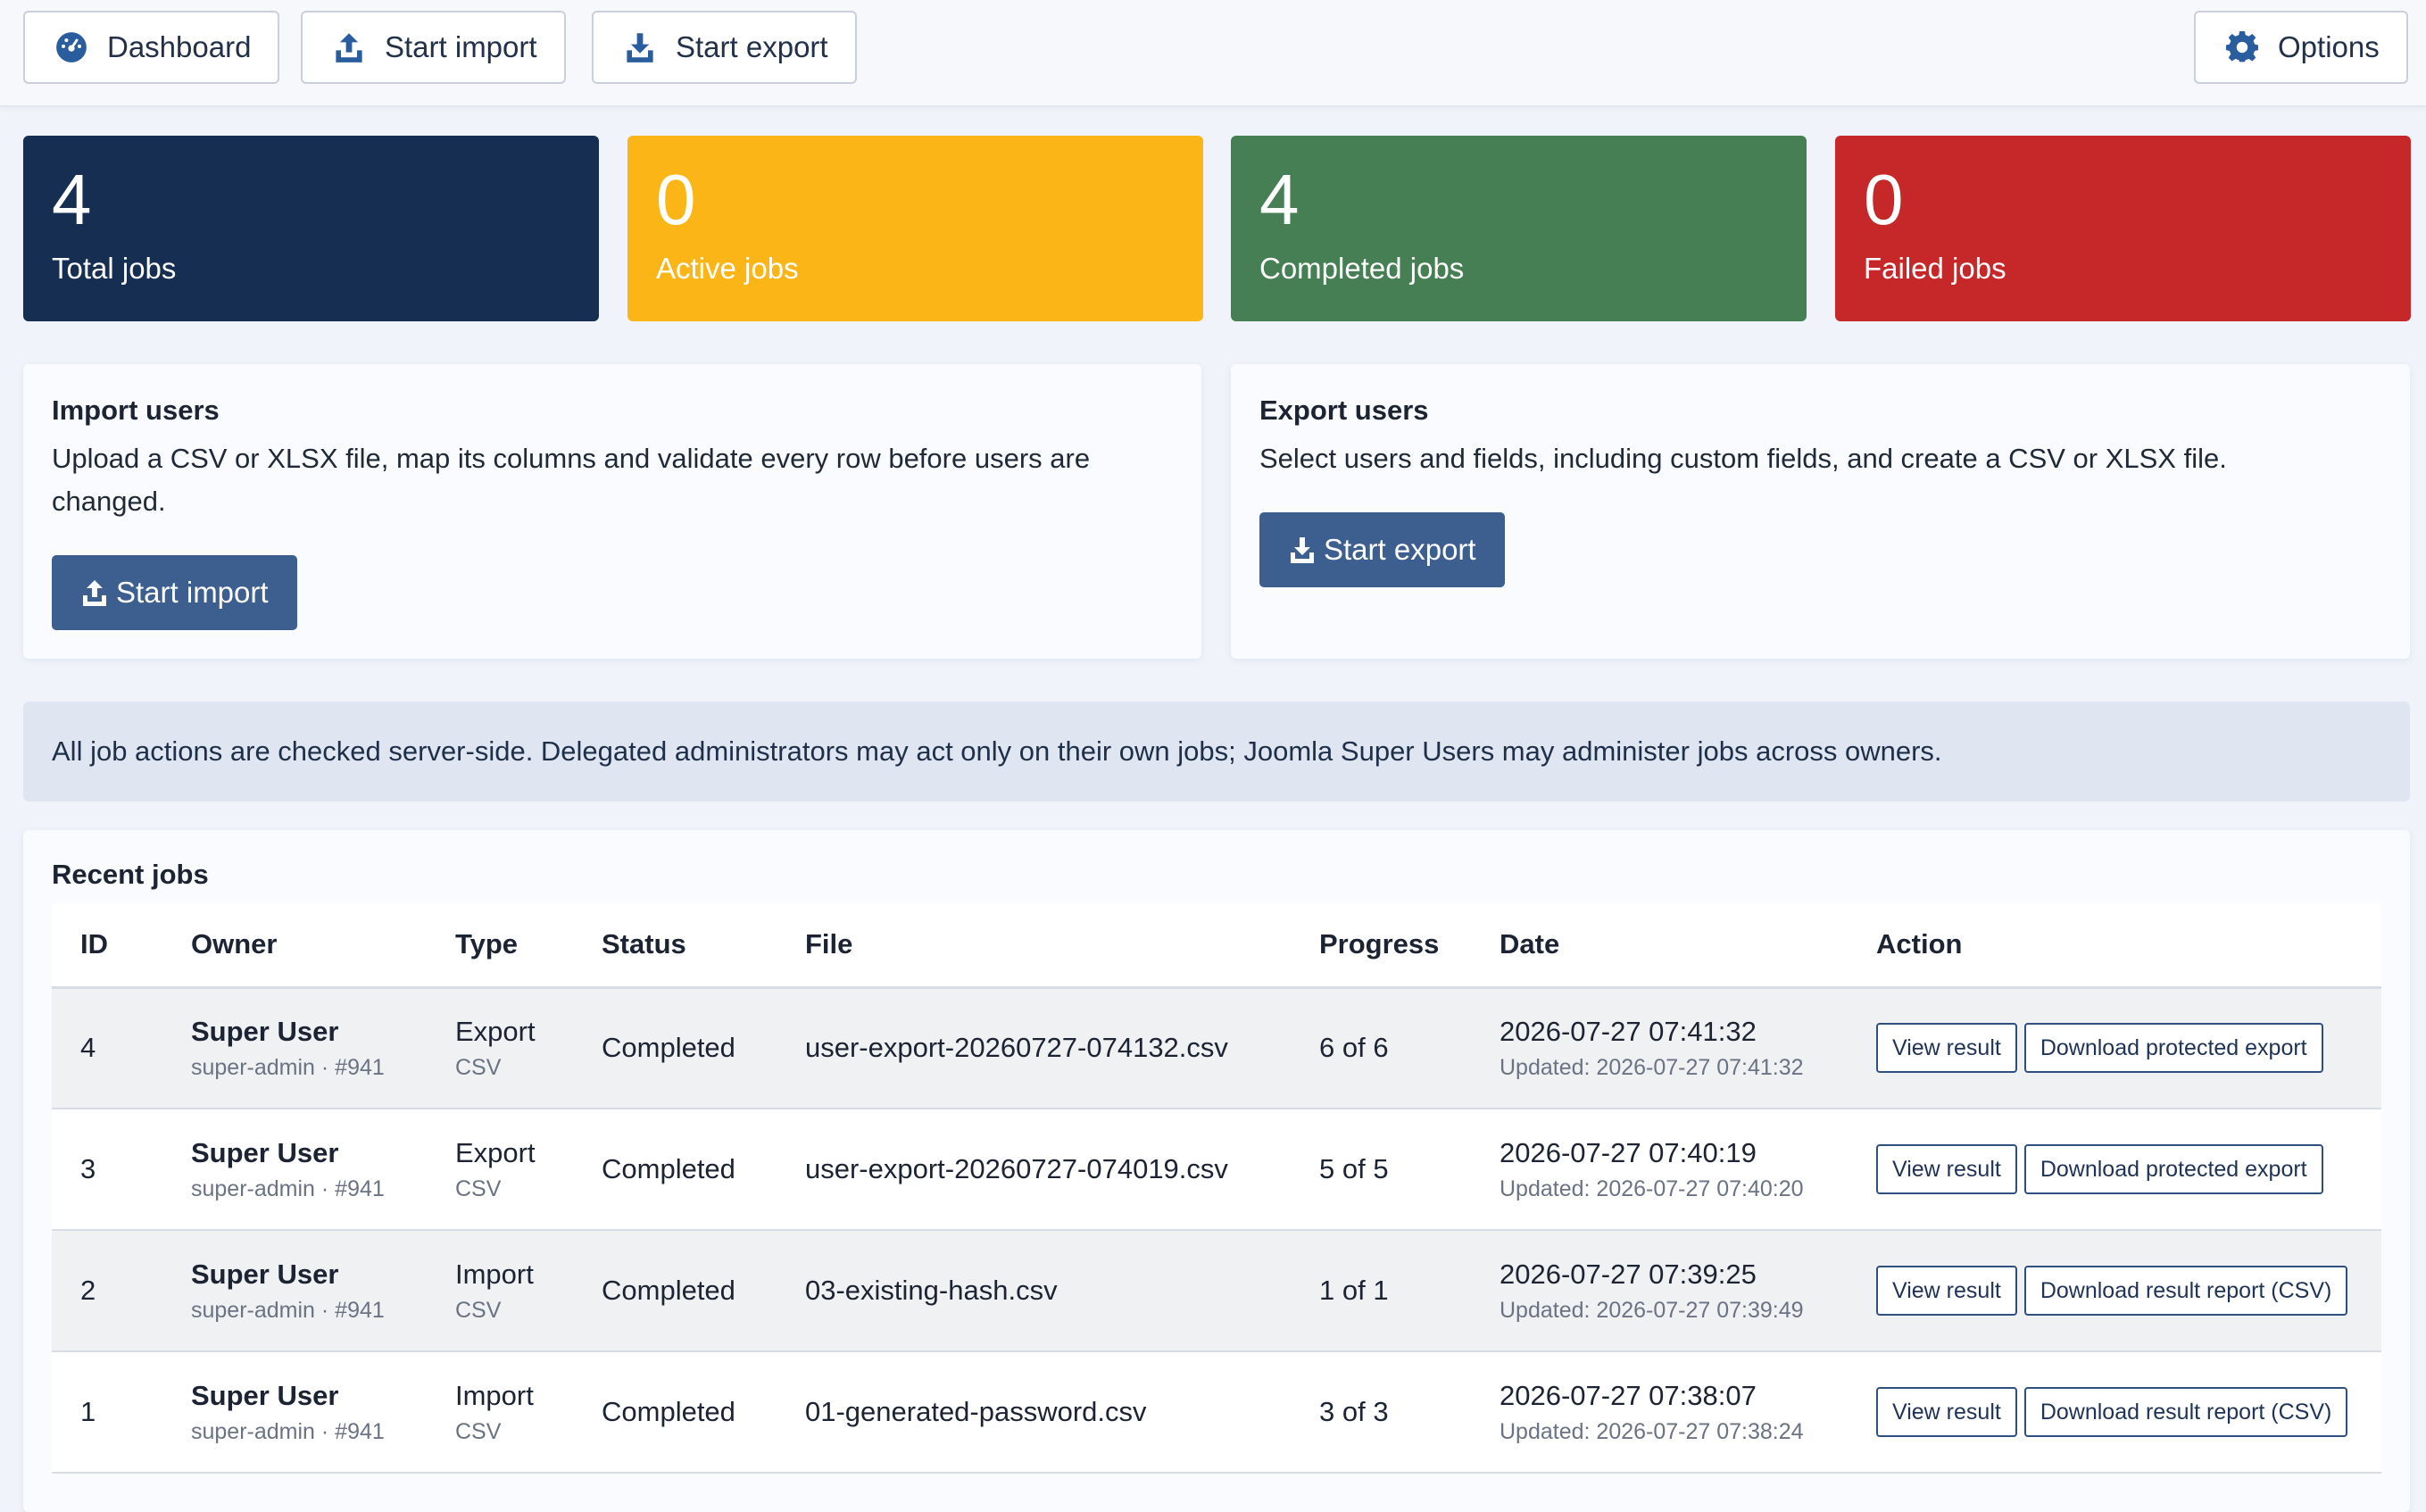 The height and width of the screenshot is (1512, 2426). Describe the element at coordinates (1034, 1291) in the screenshot. I see `job-file: 03-existing-hash.csv` at that location.